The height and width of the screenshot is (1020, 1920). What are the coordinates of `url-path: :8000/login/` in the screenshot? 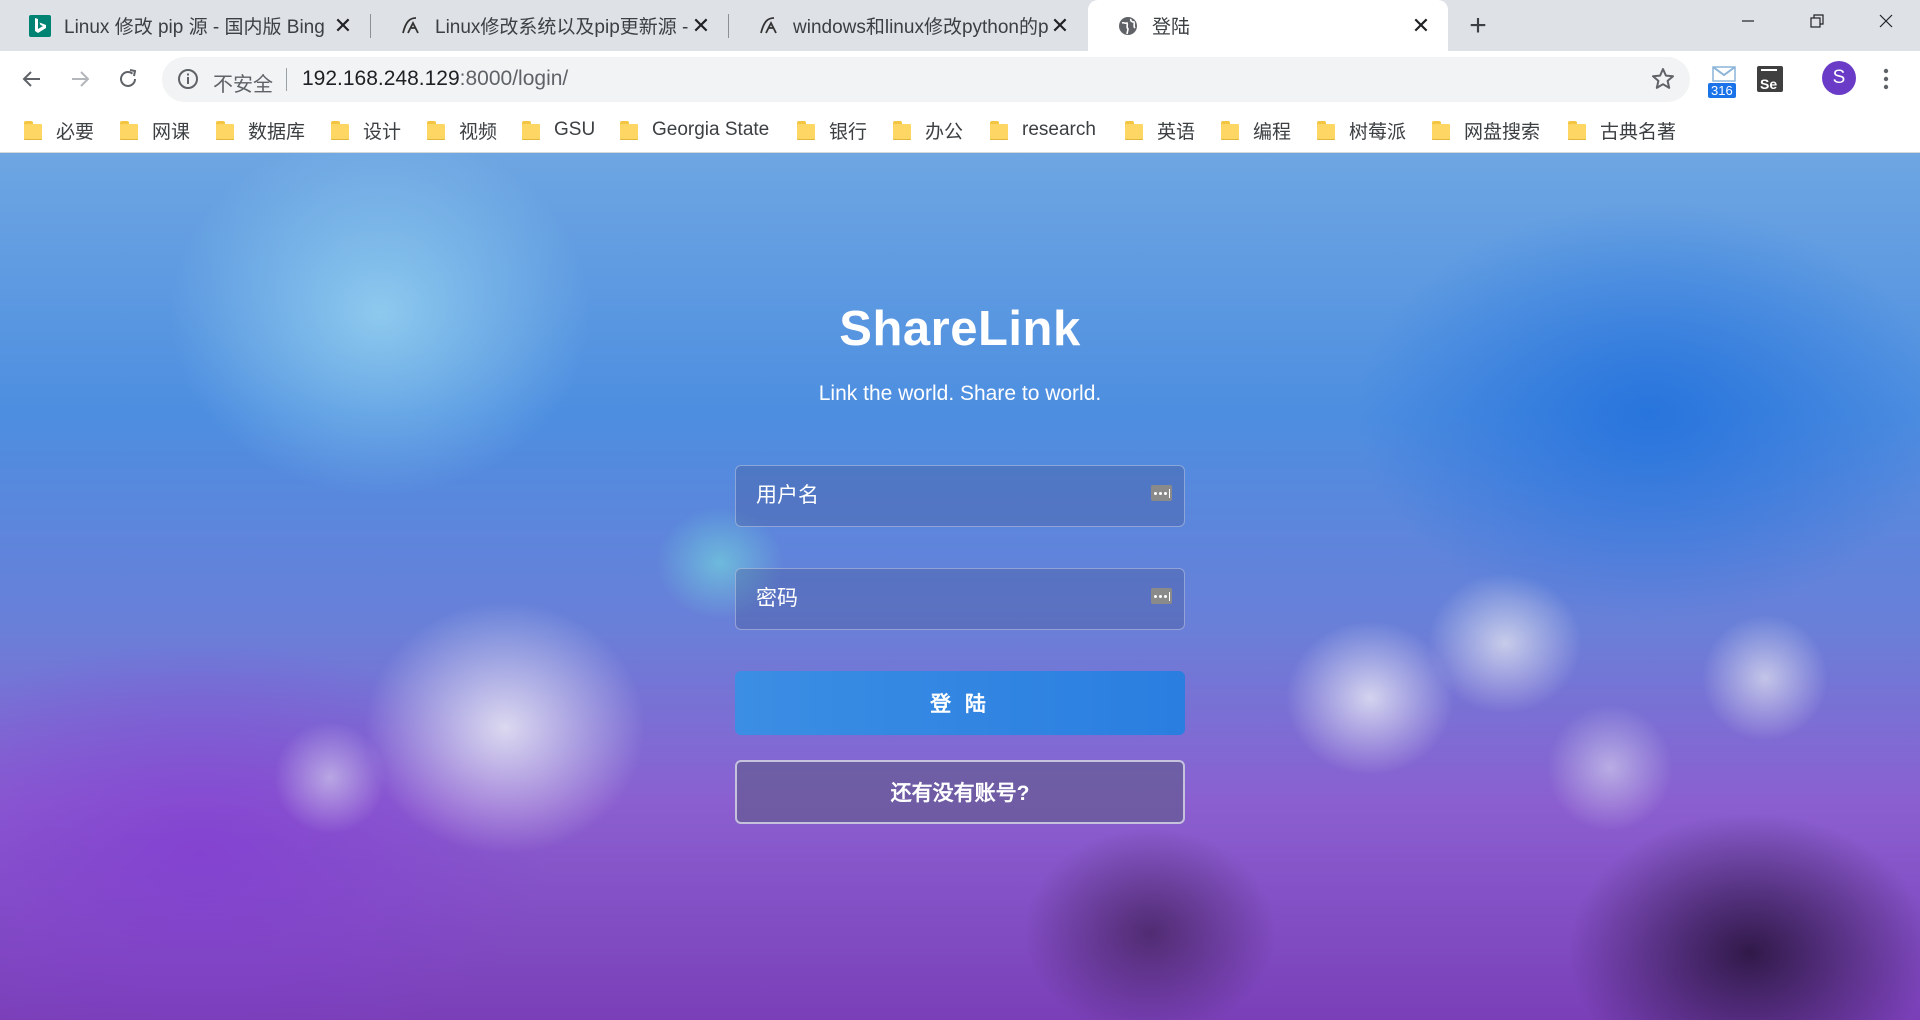 It's located at (514, 78).